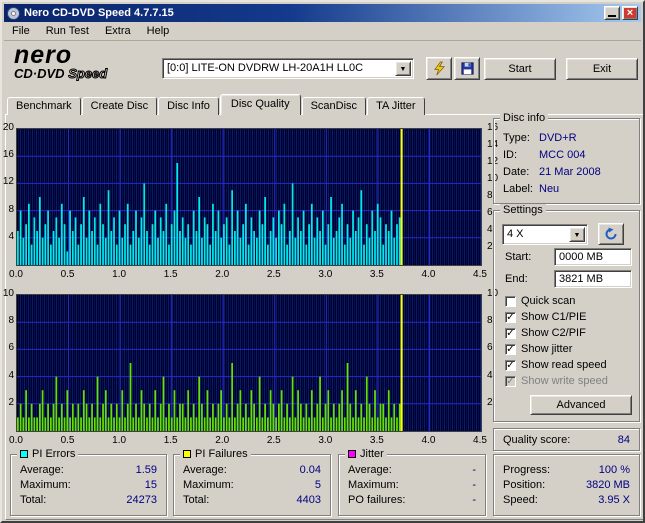 This screenshot has height=523, width=645. I want to click on legend-title-text: PI Errors, so click(54, 454).